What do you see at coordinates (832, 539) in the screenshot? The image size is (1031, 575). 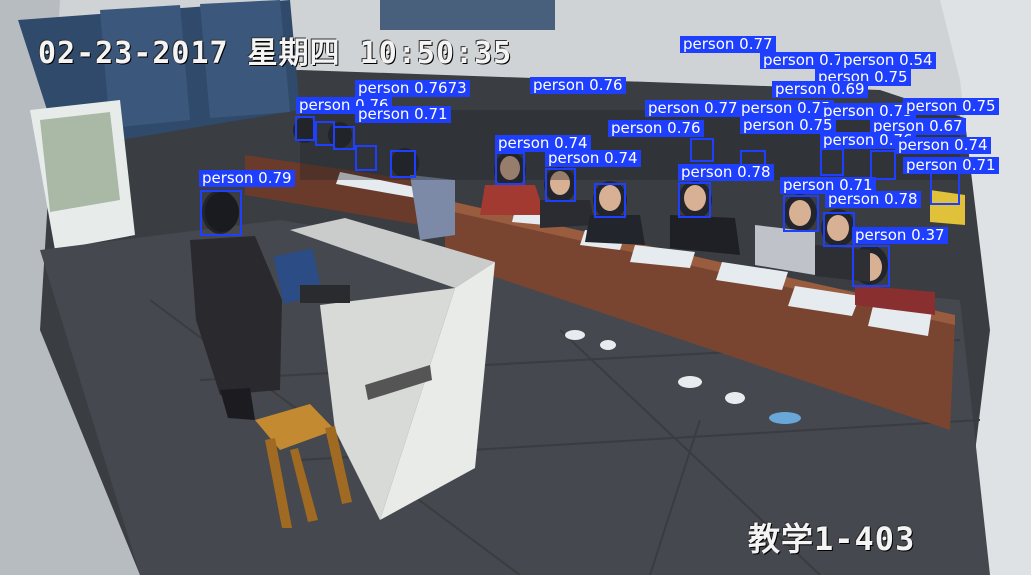 I see `room-label-overlay: 教学1-403` at bounding box center [832, 539].